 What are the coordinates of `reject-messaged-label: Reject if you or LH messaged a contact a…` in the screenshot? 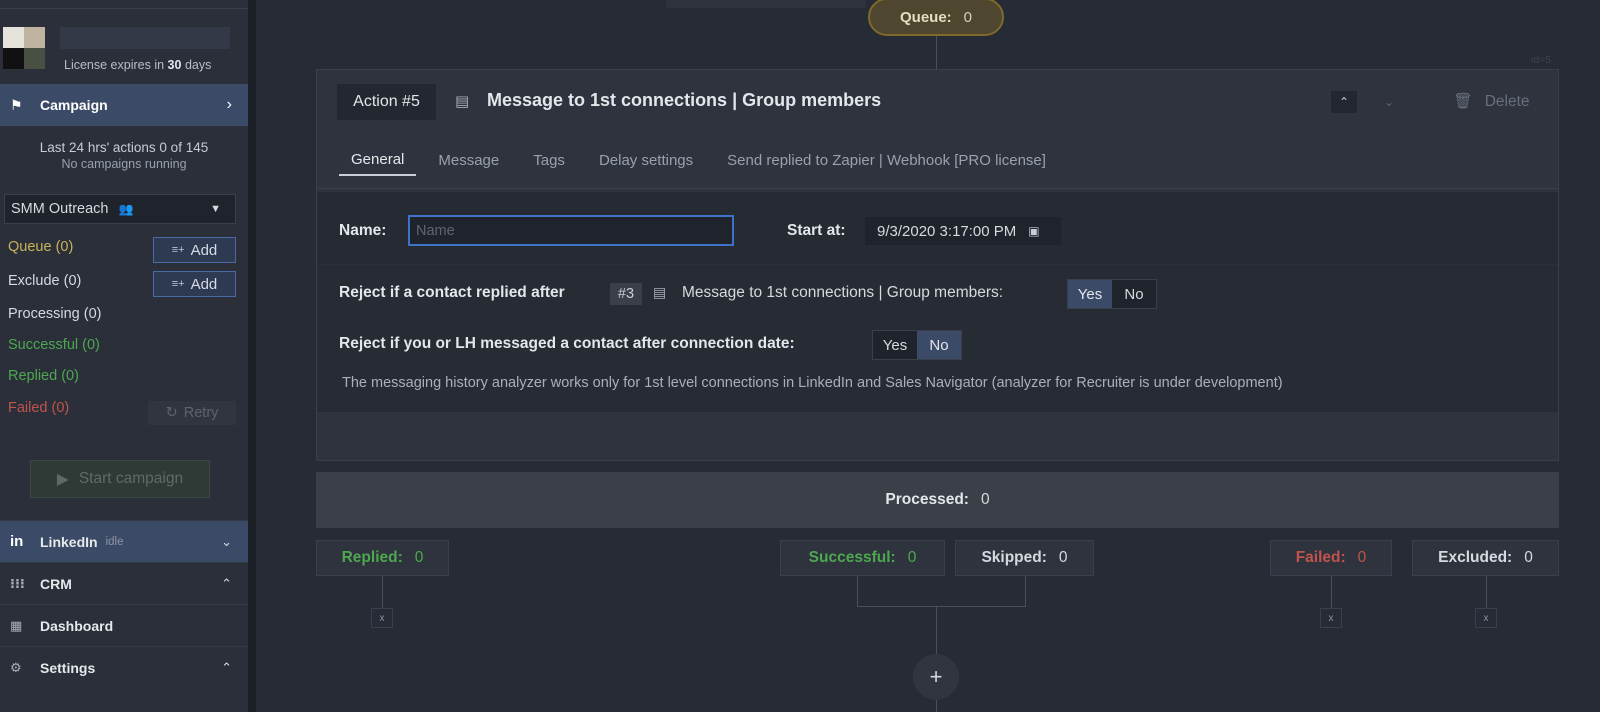 It's located at (567, 343).